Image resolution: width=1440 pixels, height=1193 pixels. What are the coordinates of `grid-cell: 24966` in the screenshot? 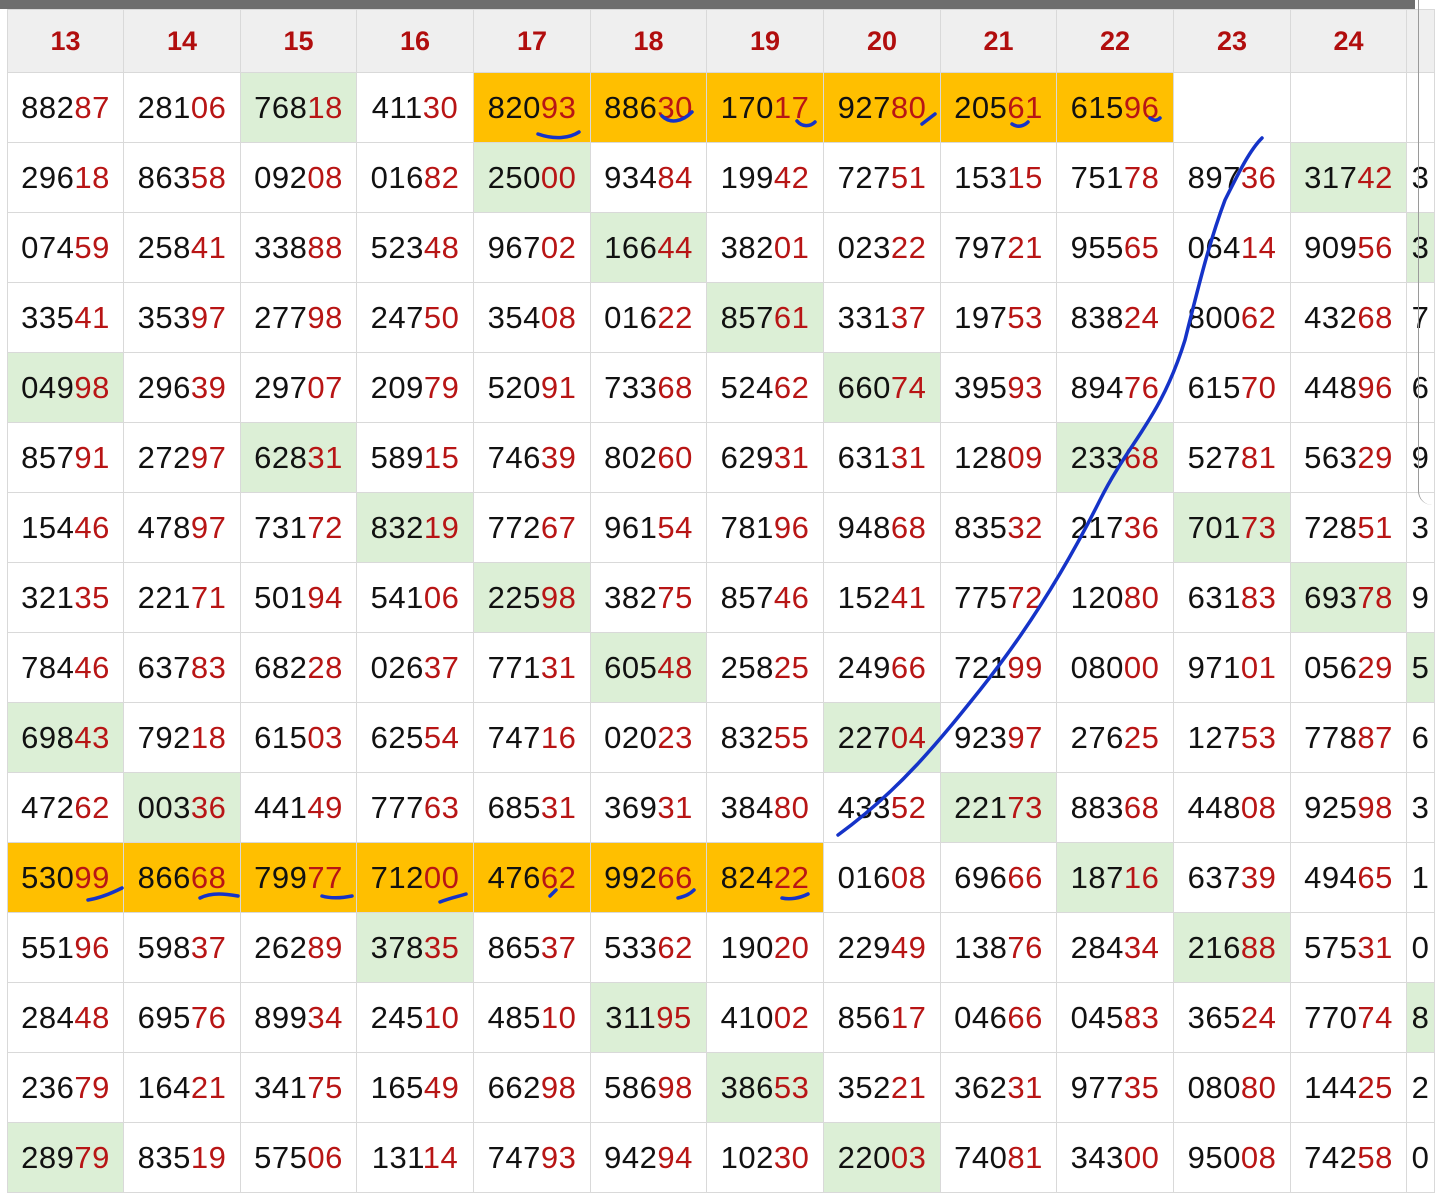 It's located at (882, 667).